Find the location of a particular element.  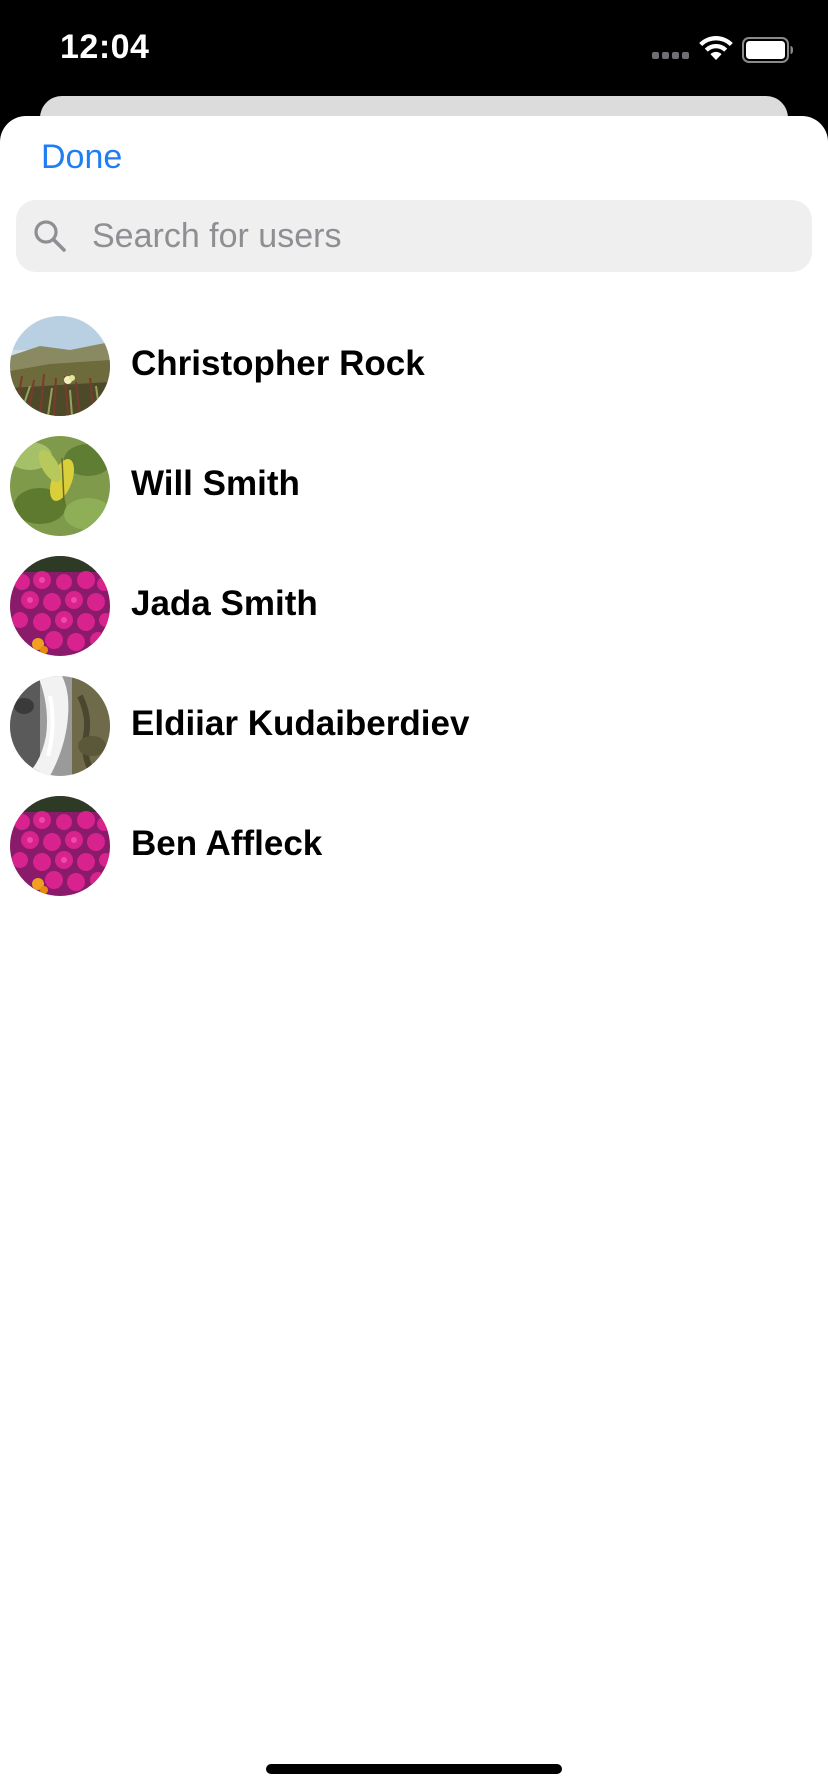

user-row: Jada Smith is located at coordinates (414, 606).